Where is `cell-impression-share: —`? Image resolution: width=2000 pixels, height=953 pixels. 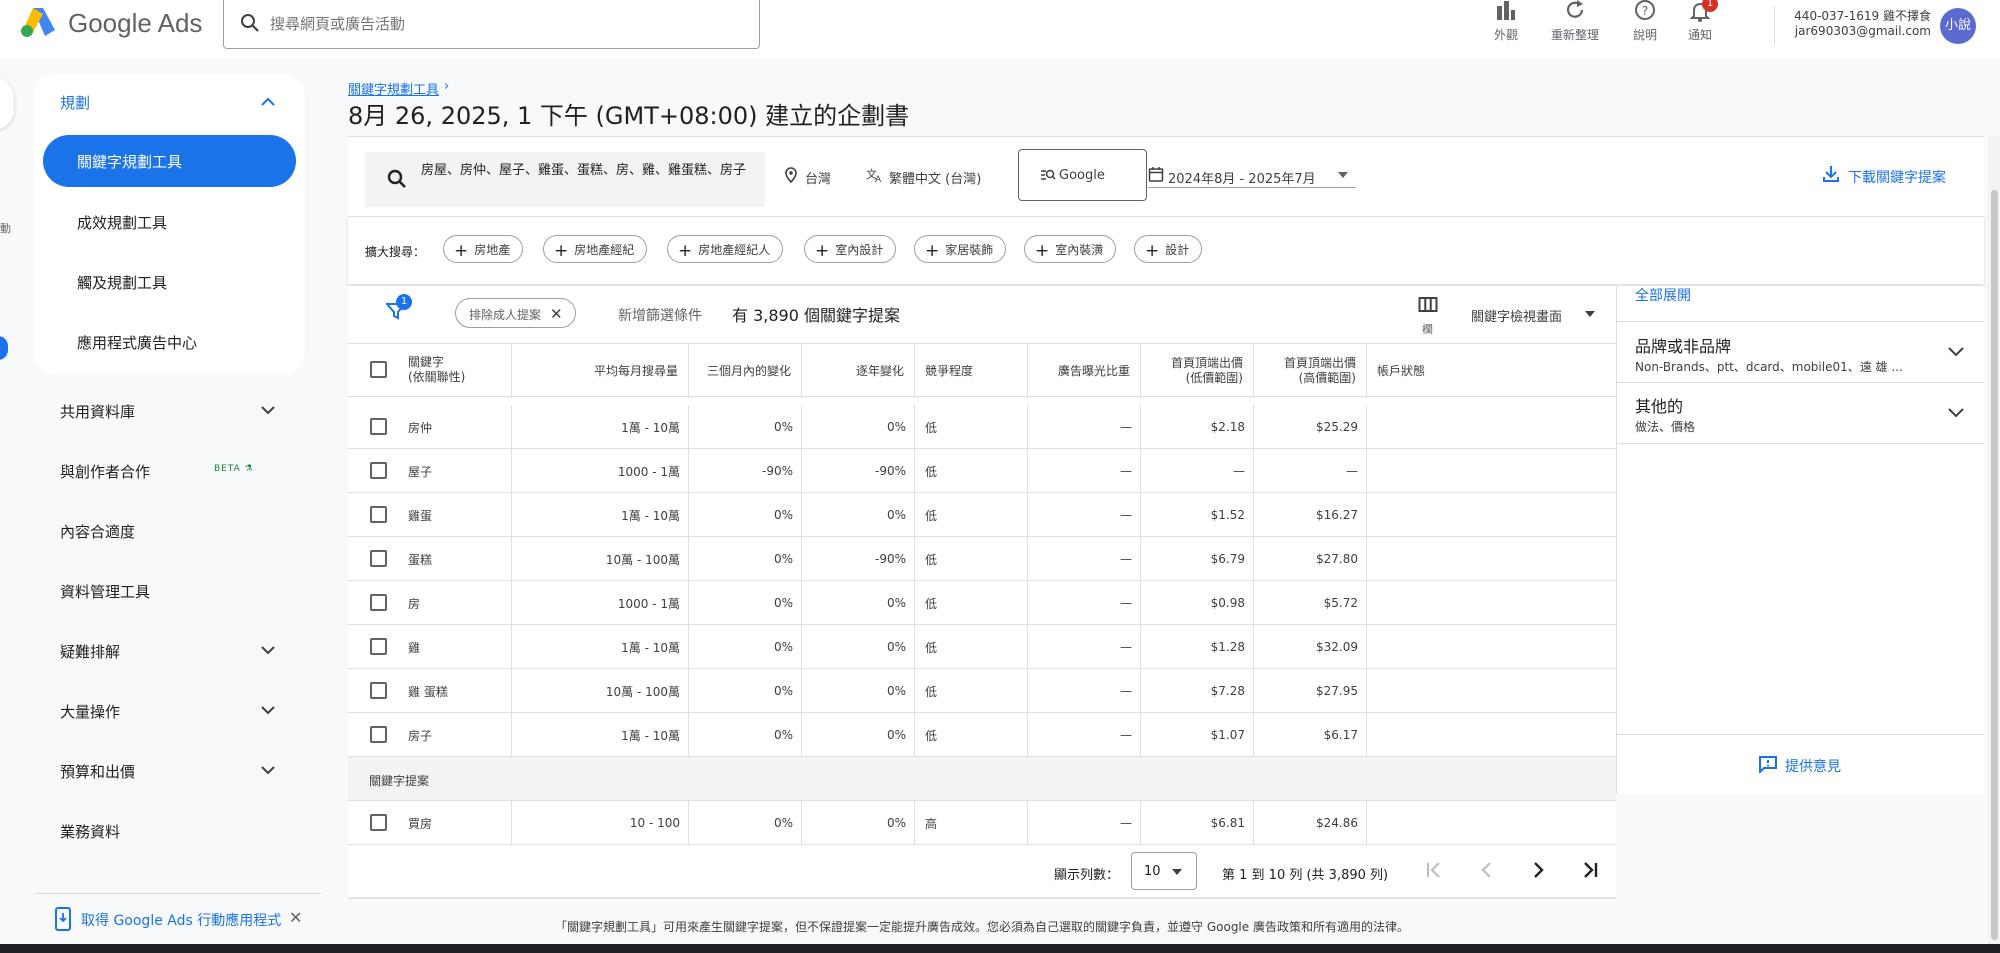
cell-impression-share: — is located at coordinates (1084, 735).